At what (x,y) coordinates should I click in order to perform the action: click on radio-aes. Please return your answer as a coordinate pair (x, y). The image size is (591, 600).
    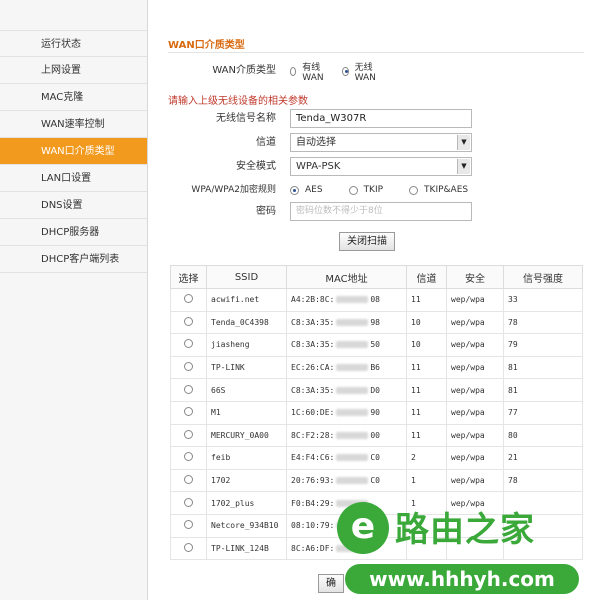
    Looking at the image, I should click on (294, 190).